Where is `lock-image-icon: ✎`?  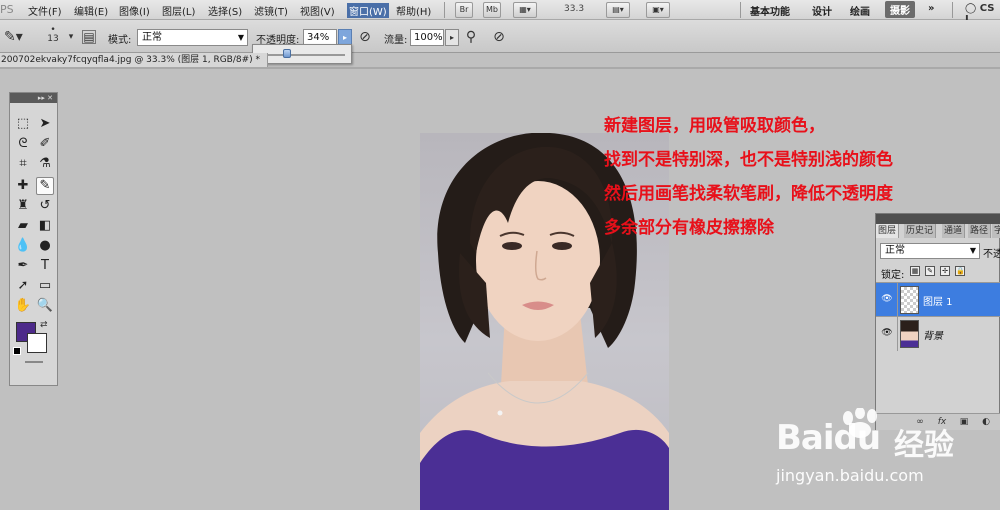 lock-image-icon: ✎ is located at coordinates (930, 271).